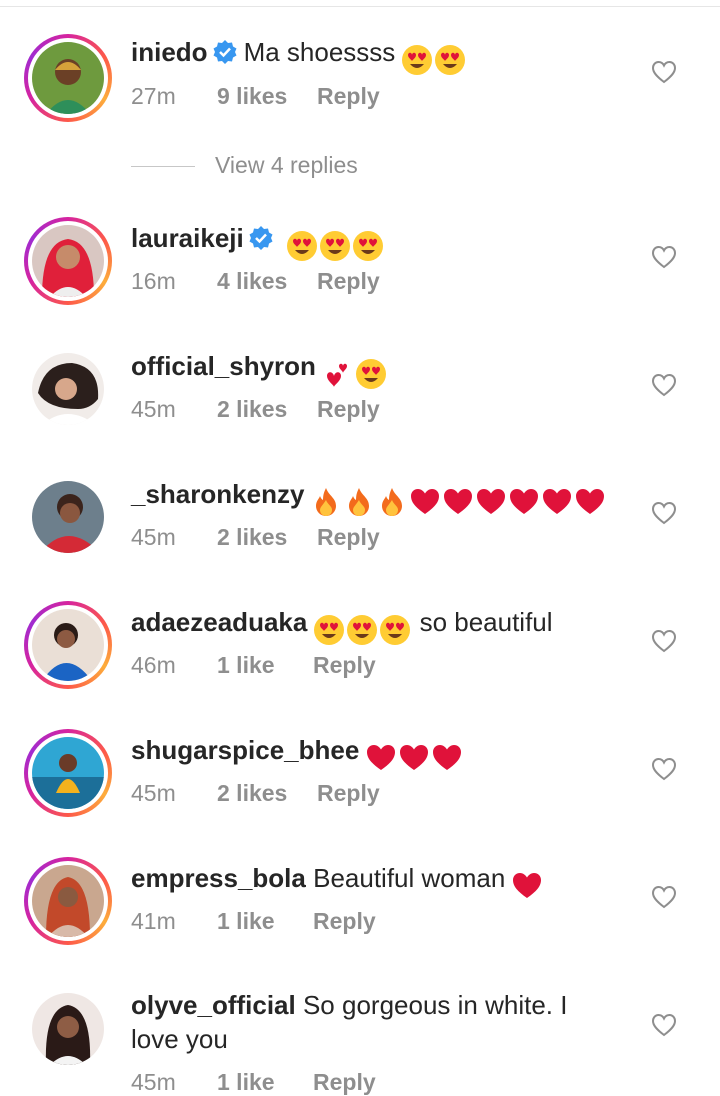 This screenshot has height=1096, width=720. I want to click on comment-line: iniedo Ma shoessss, so click(385, 55).